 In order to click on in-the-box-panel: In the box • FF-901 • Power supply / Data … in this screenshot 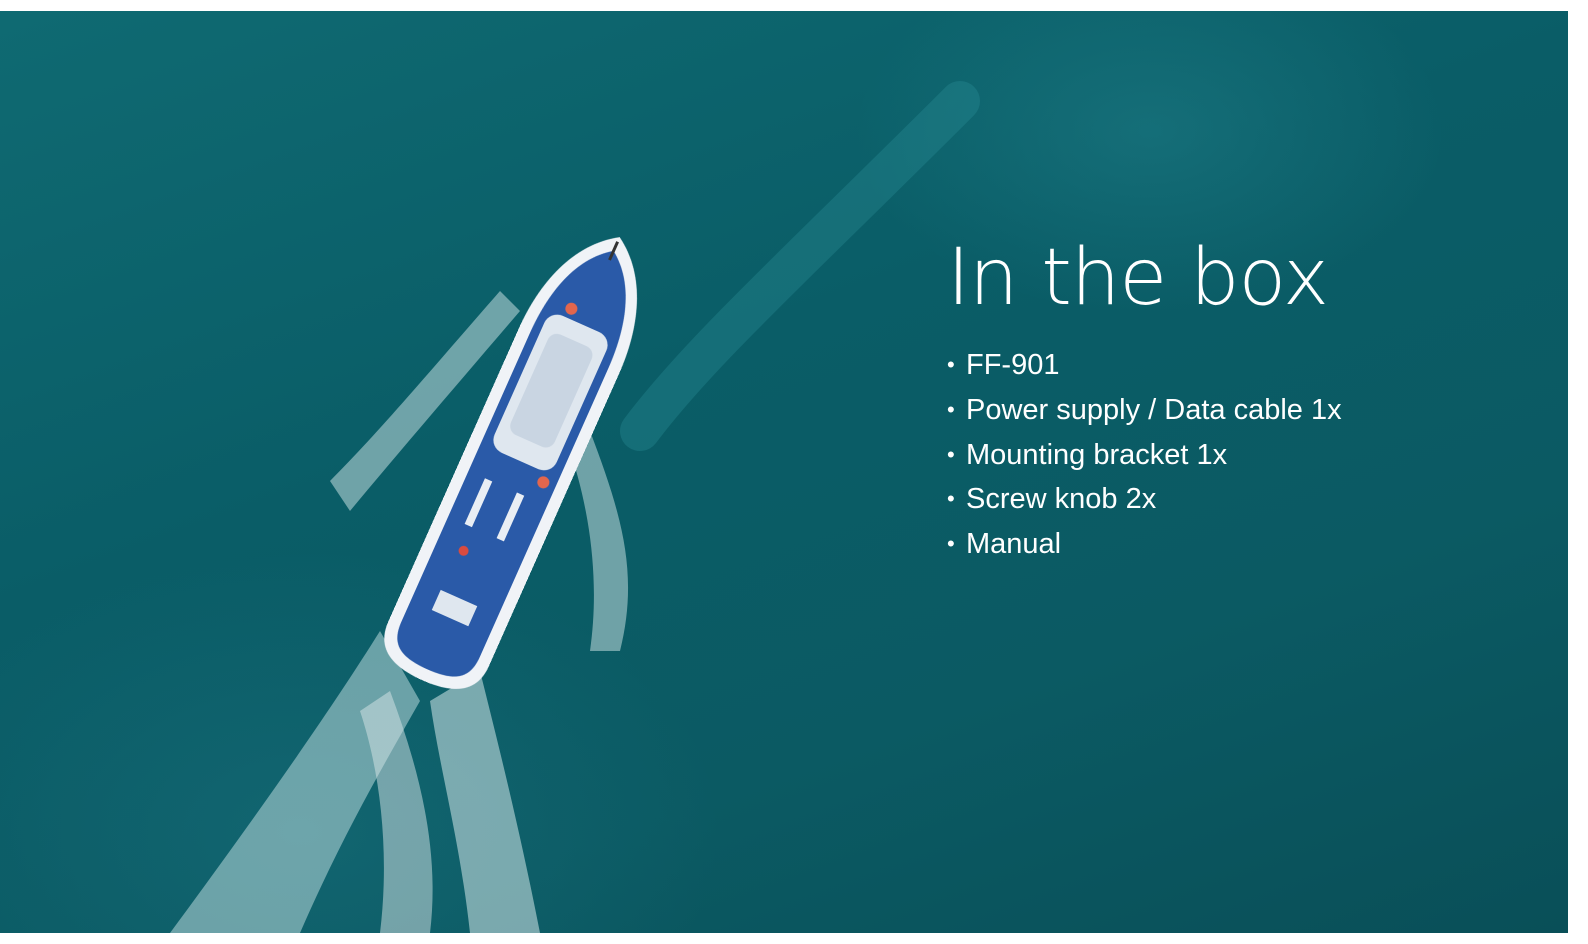, I will do `click(1144, 403)`.